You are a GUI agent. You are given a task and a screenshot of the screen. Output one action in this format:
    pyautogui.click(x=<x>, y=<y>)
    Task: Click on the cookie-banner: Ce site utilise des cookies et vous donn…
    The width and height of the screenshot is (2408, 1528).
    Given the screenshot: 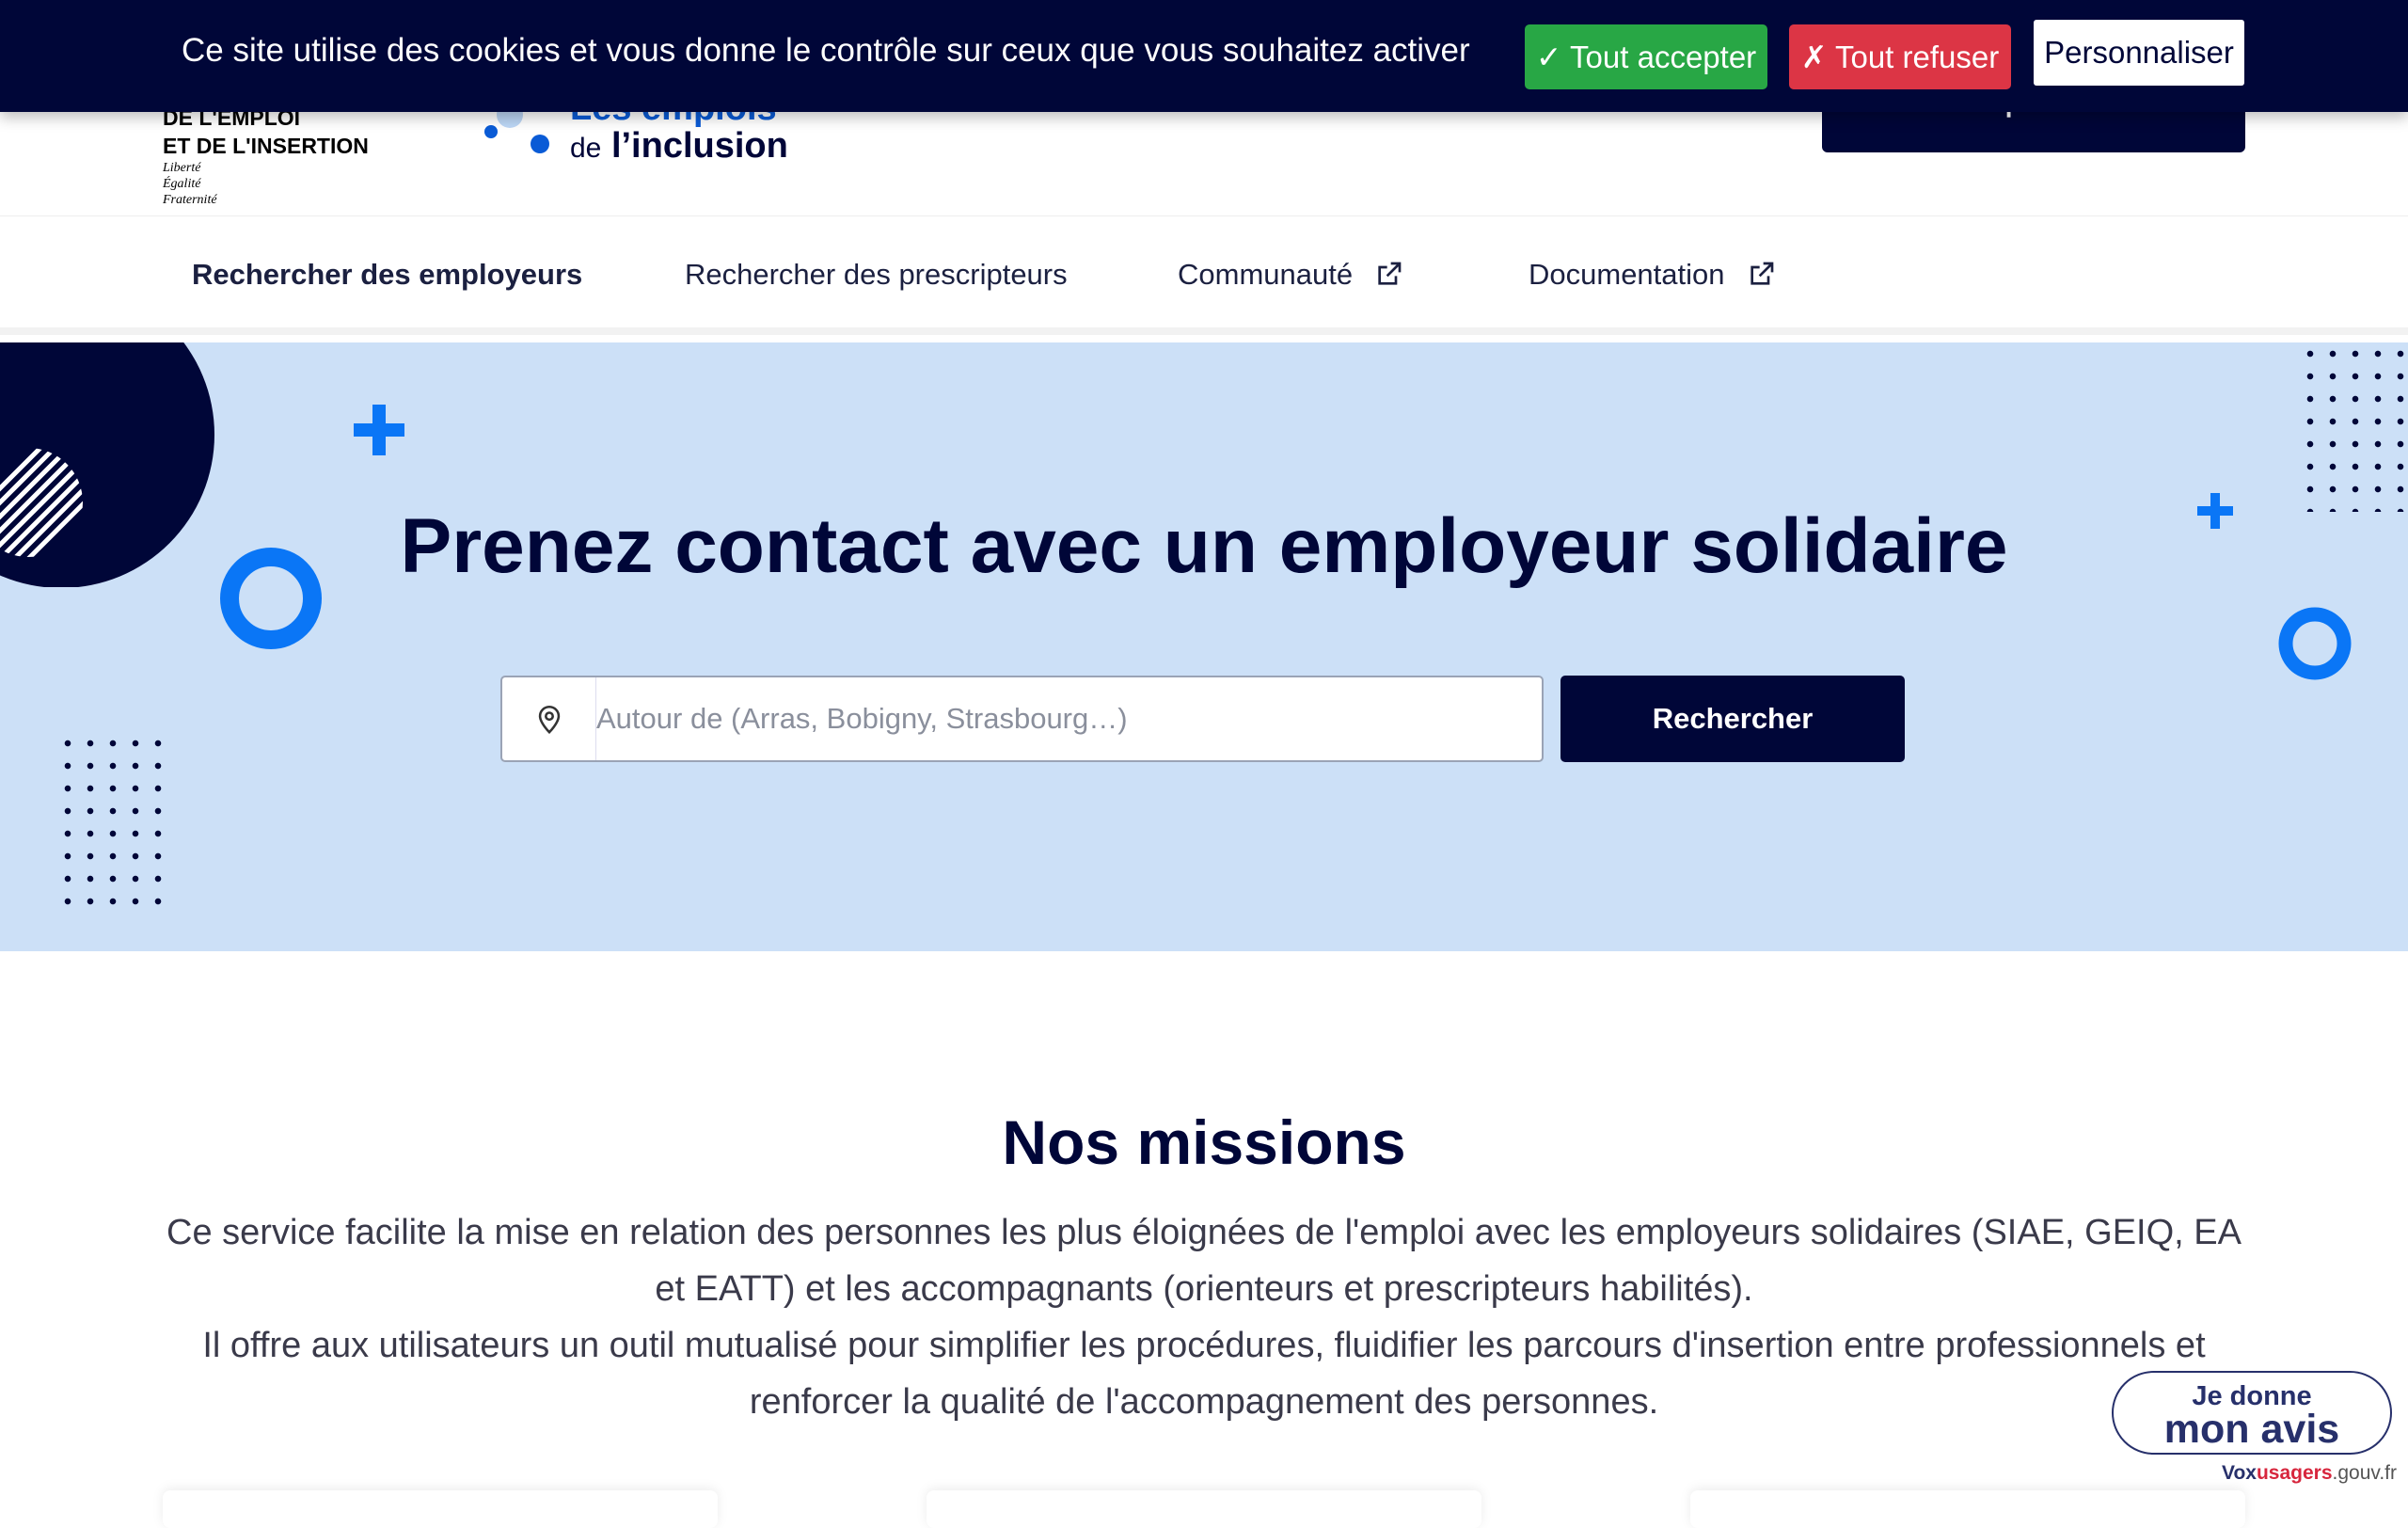 What is the action you would take?
    pyautogui.click(x=1204, y=56)
    